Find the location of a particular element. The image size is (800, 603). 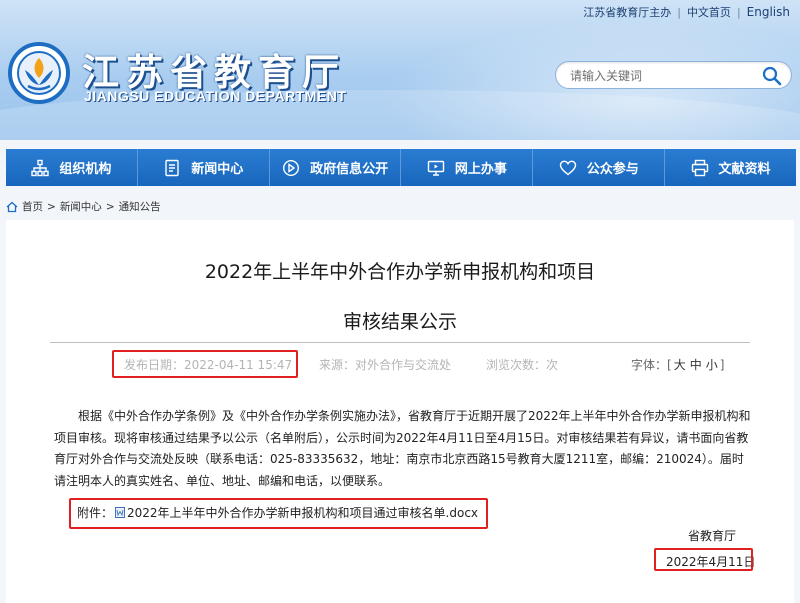

nav-label: 网上办事 is located at coordinates (480, 169).